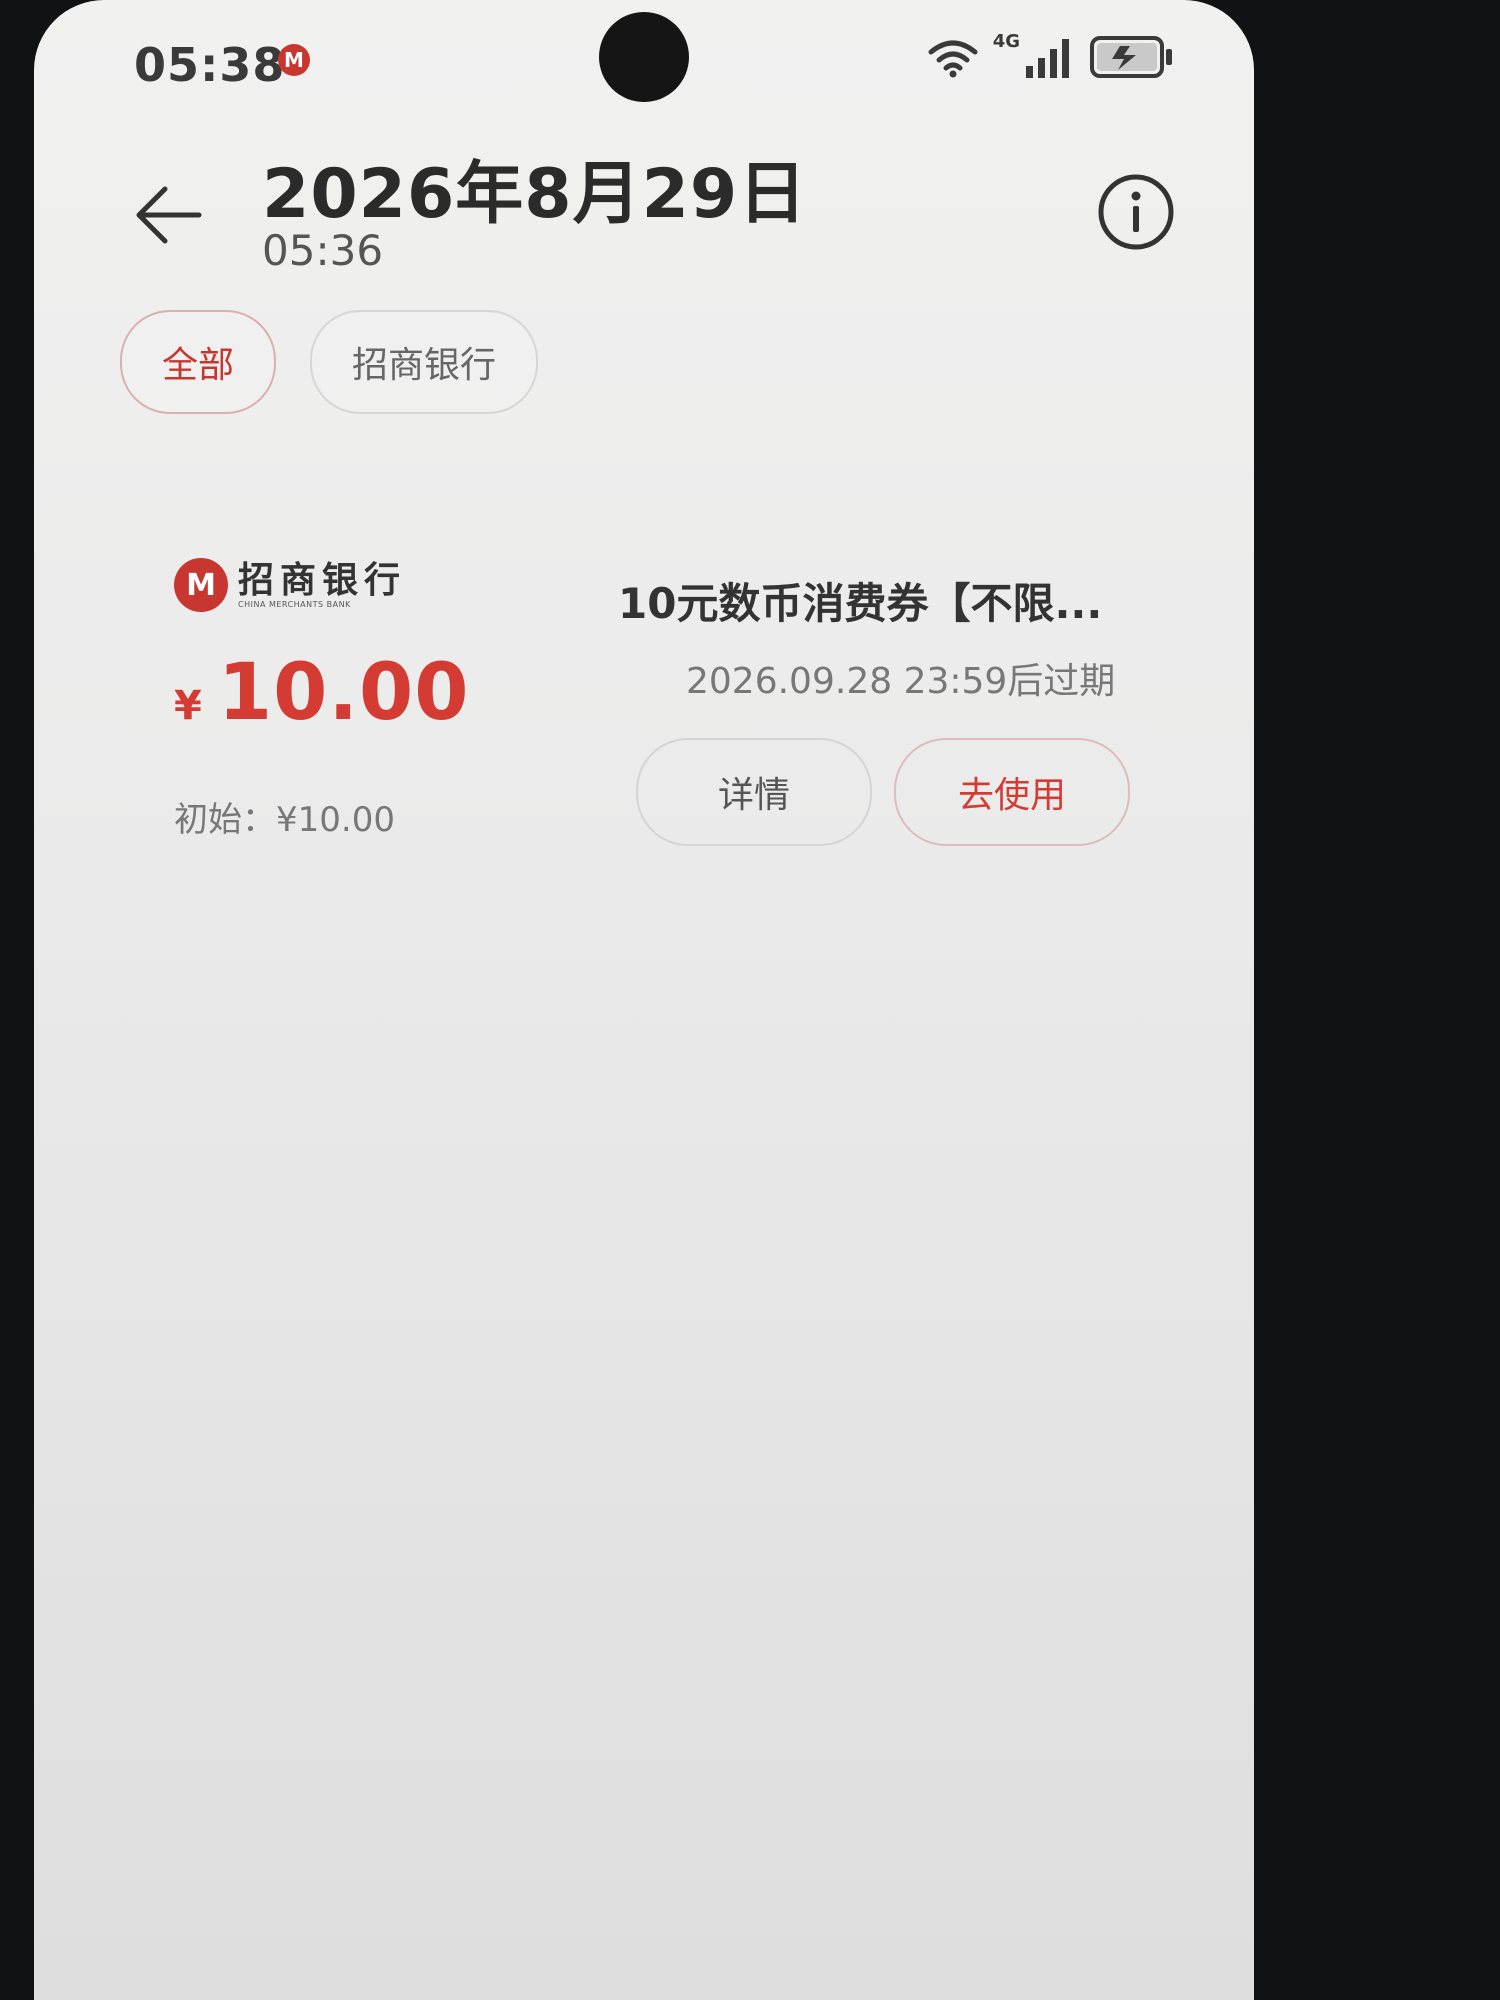 Image resolution: width=1500 pixels, height=2000 pixels. What do you see at coordinates (188, 706) in the screenshot?
I see `currency-symbol: ¥` at bounding box center [188, 706].